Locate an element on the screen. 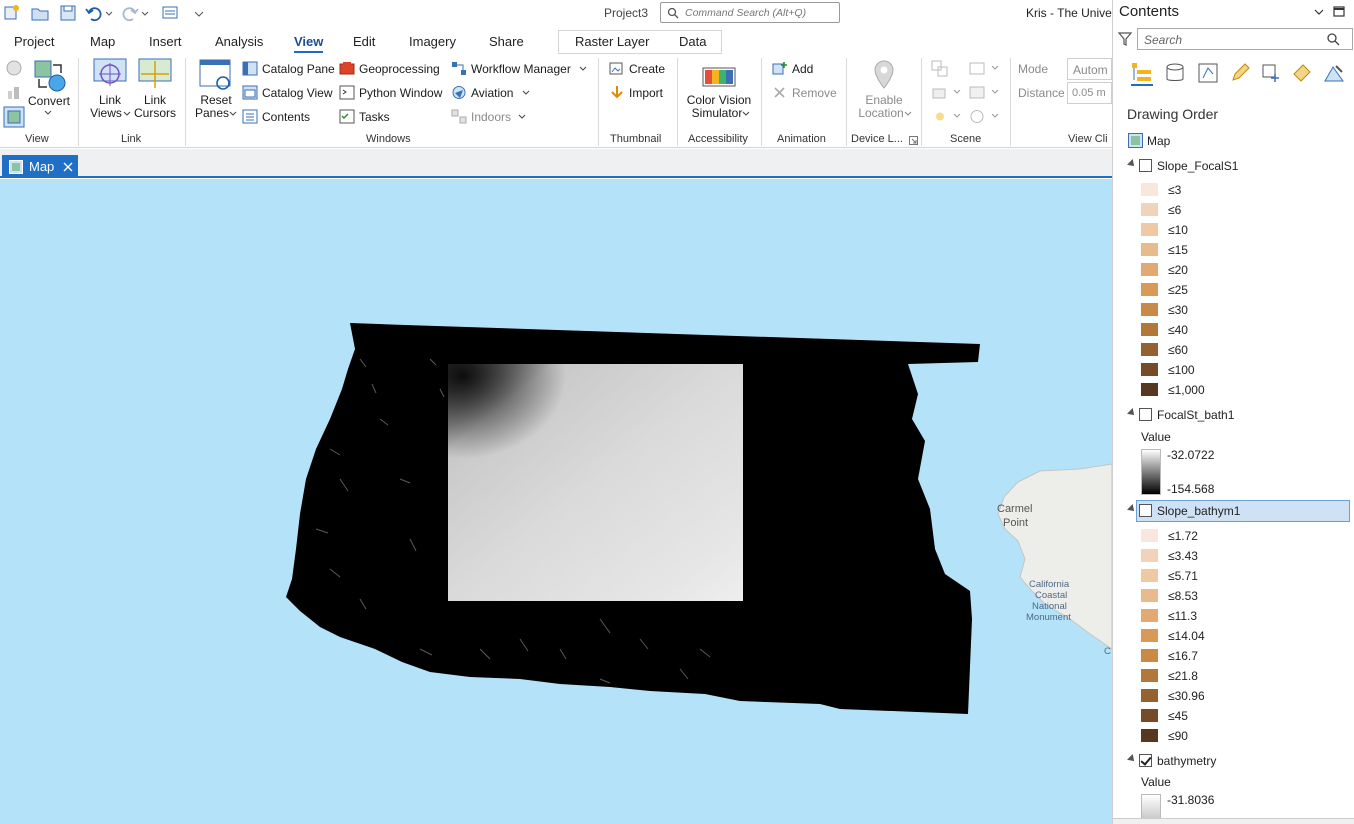 The width and height of the screenshot is (1354, 824). tasks-button: Tasks is located at coordinates (374, 117).